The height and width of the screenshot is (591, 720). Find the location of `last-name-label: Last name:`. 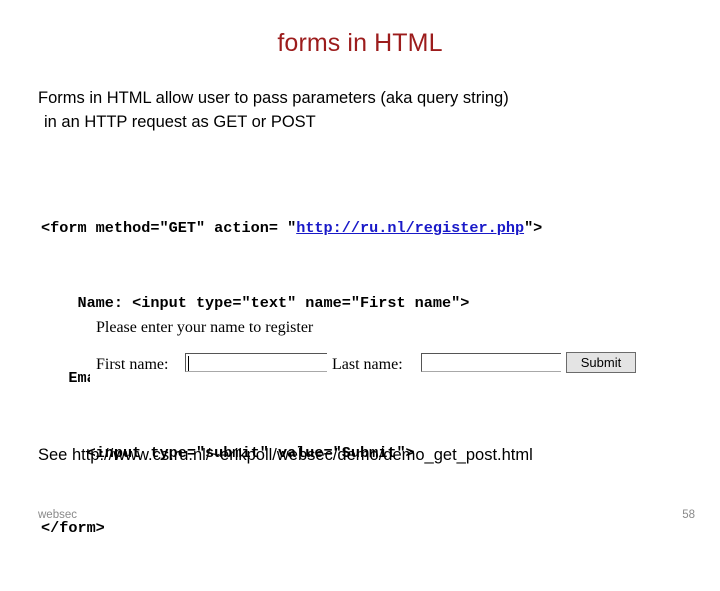

last-name-label: Last name: is located at coordinates (367, 364).